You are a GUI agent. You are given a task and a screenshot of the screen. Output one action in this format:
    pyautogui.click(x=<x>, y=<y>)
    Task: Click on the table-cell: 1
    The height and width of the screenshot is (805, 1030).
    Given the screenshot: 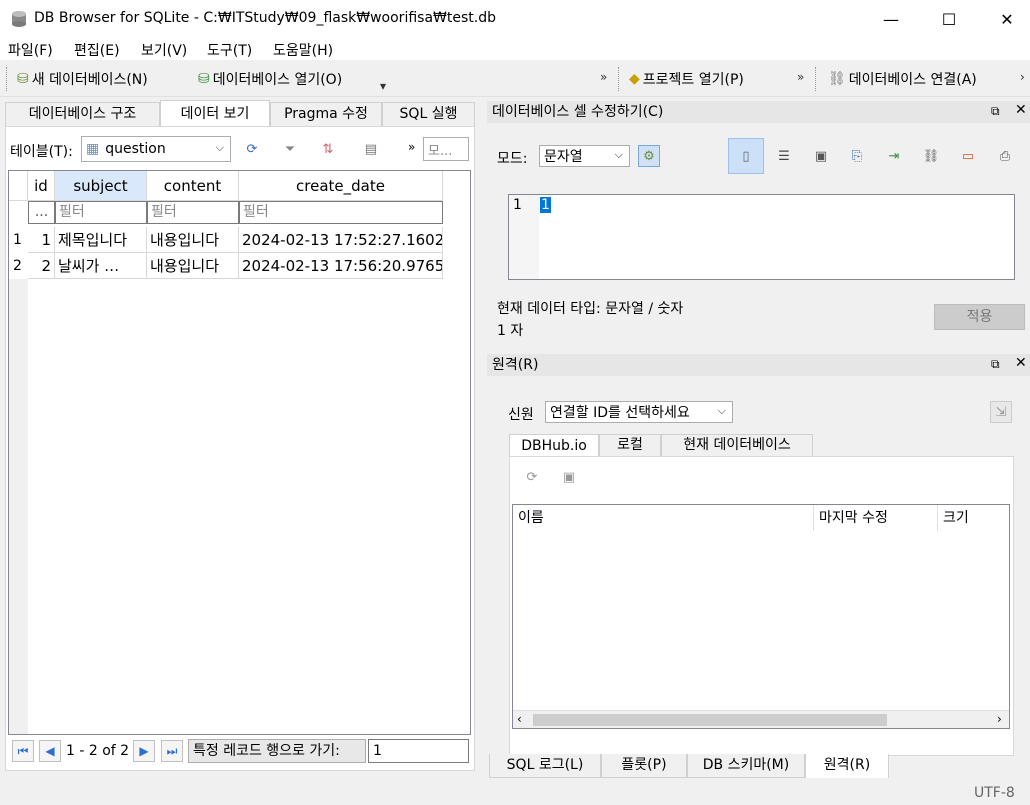 What is the action you would take?
    pyautogui.click(x=41, y=240)
    